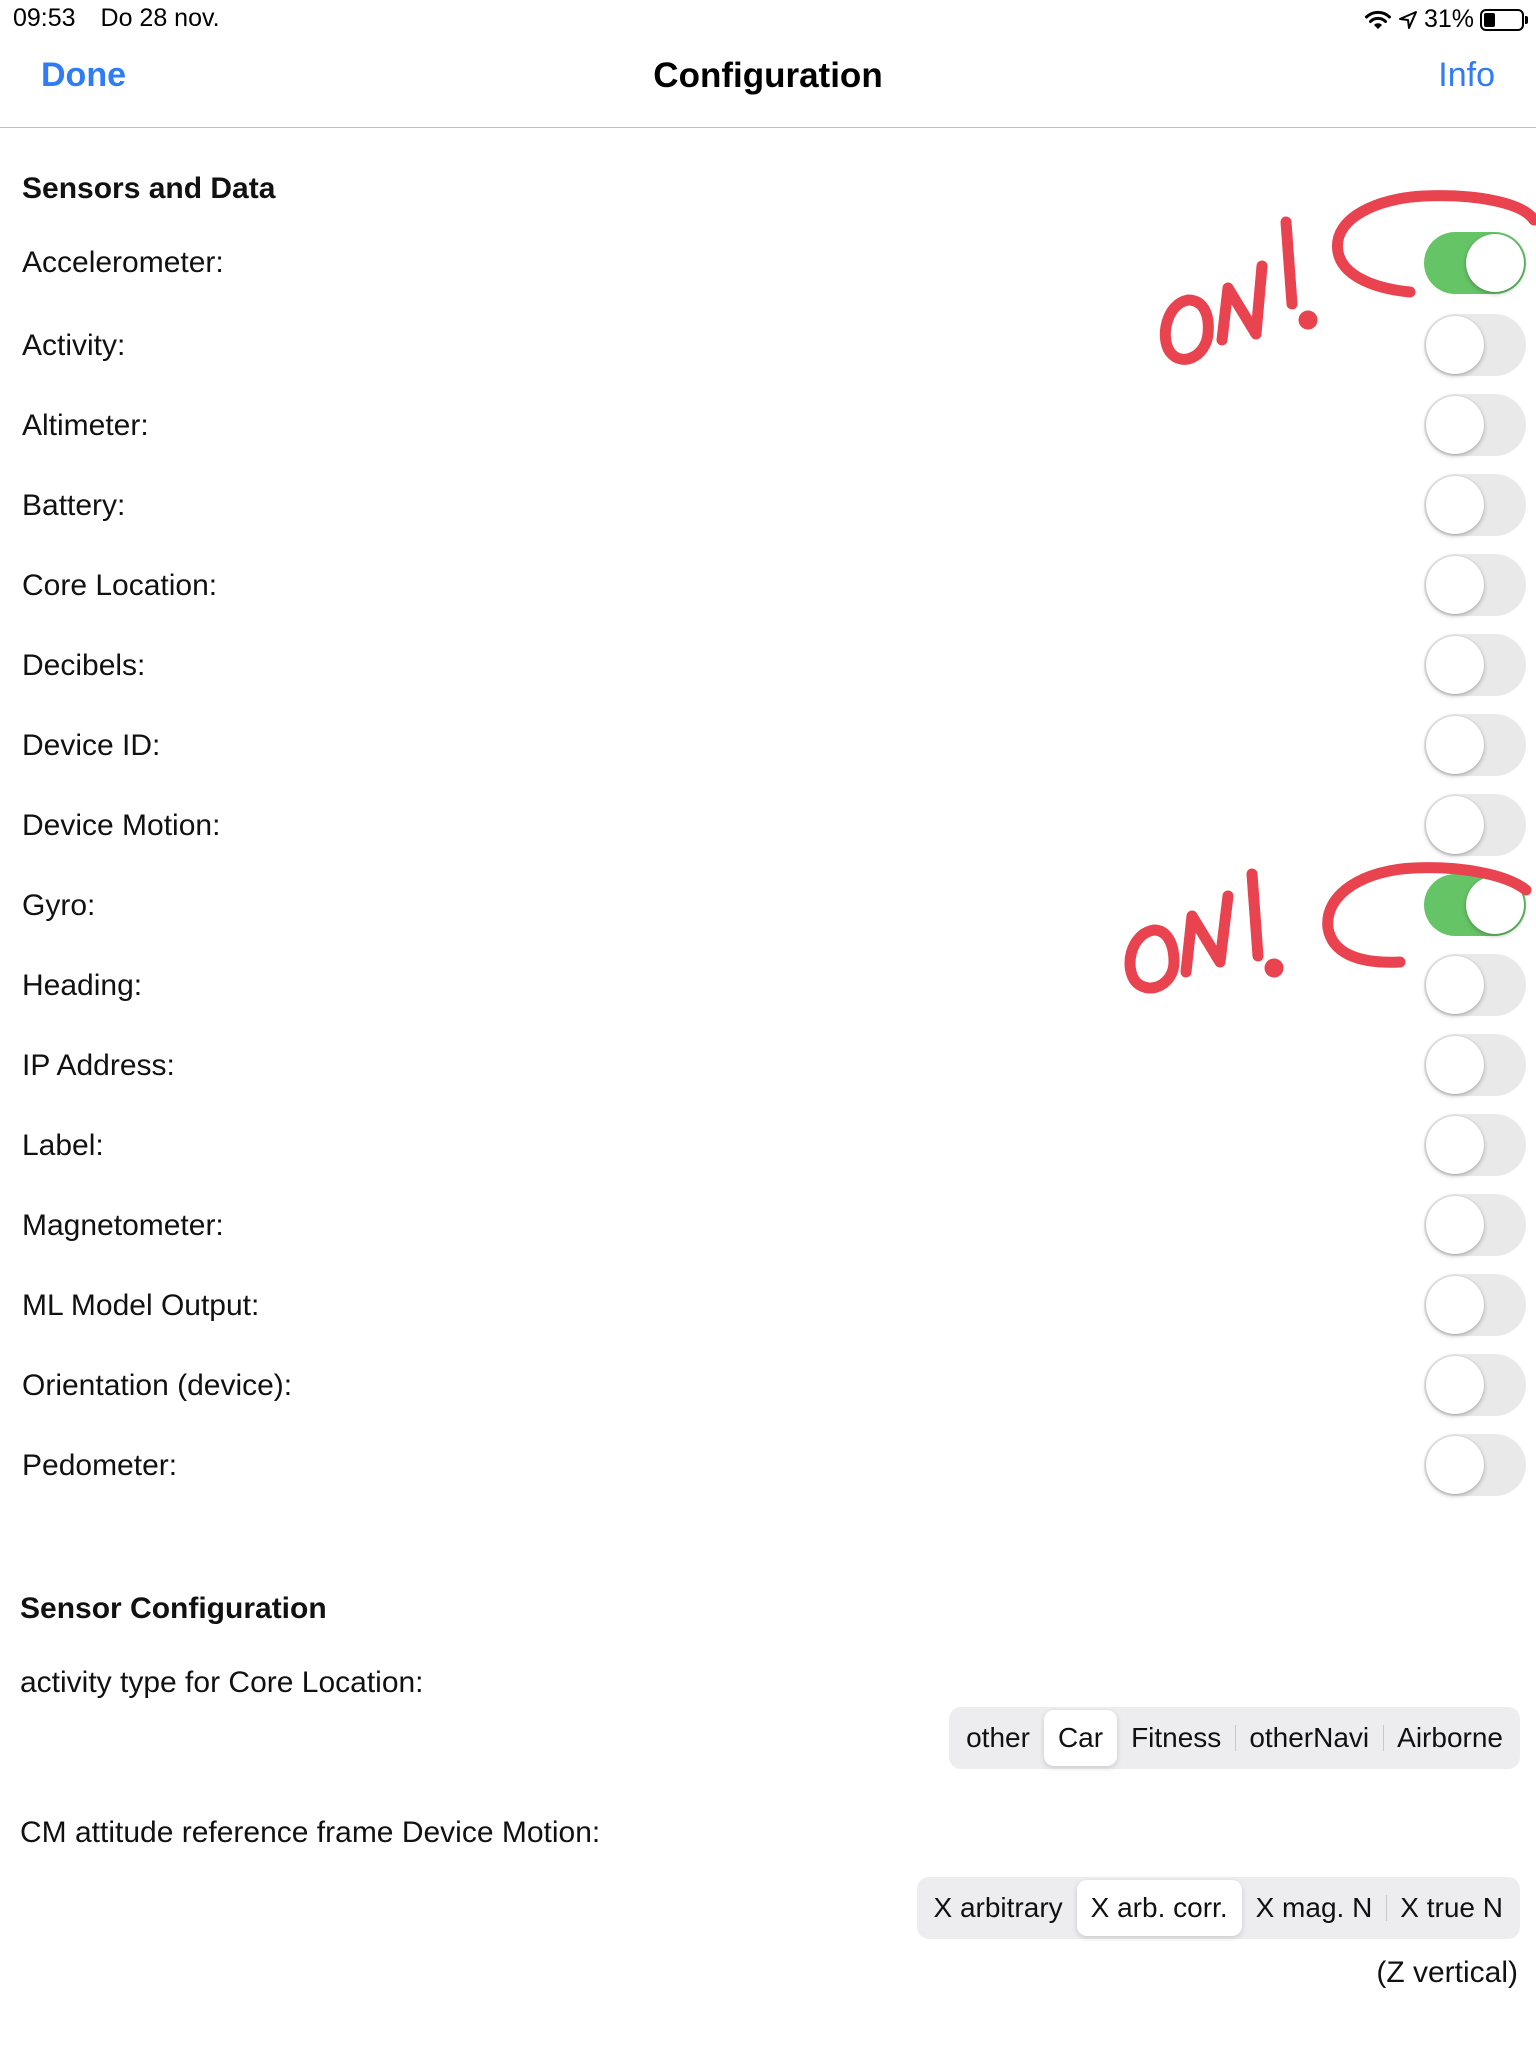 This screenshot has width=1536, height=2048. What do you see at coordinates (1447, 1972) in the screenshot?
I see `attitude-note: (Z vertical)` at bounding box center [1447, 1972].